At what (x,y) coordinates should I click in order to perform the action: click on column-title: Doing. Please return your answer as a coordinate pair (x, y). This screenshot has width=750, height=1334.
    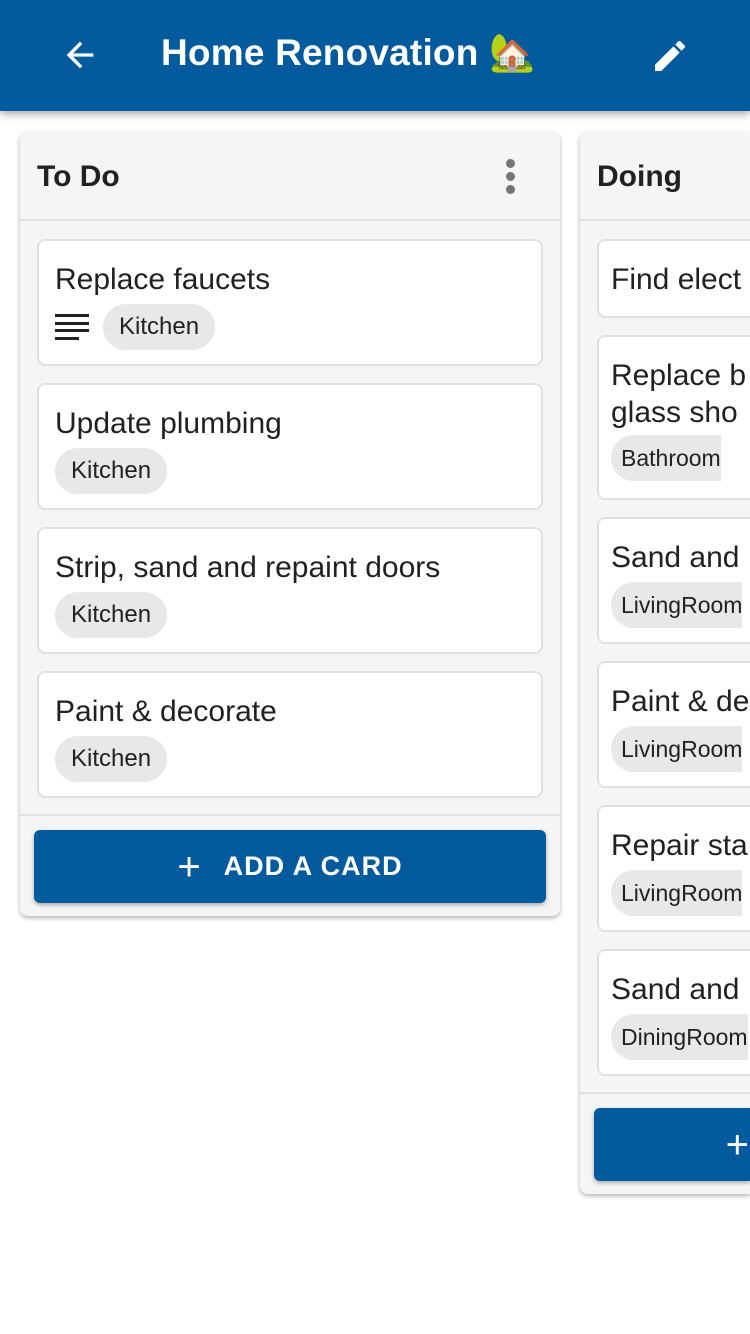
    Looking at the image, I should click on (639, 176).